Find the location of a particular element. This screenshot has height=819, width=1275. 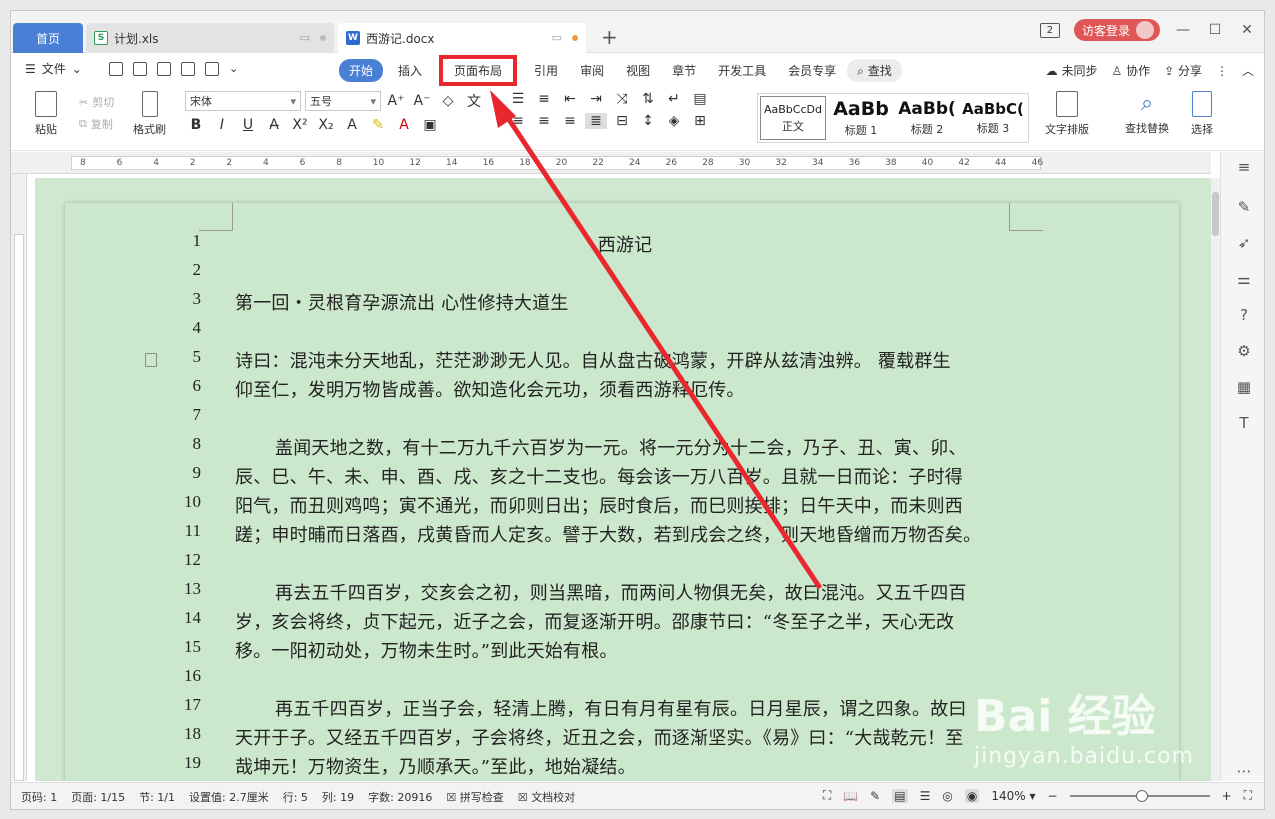

line-text: 辰、巳、午、未、申、酉、戌、亥之十二支也。每会该一万八百岁。且就一日而论：子时得 is located at coordinates (625, 476).